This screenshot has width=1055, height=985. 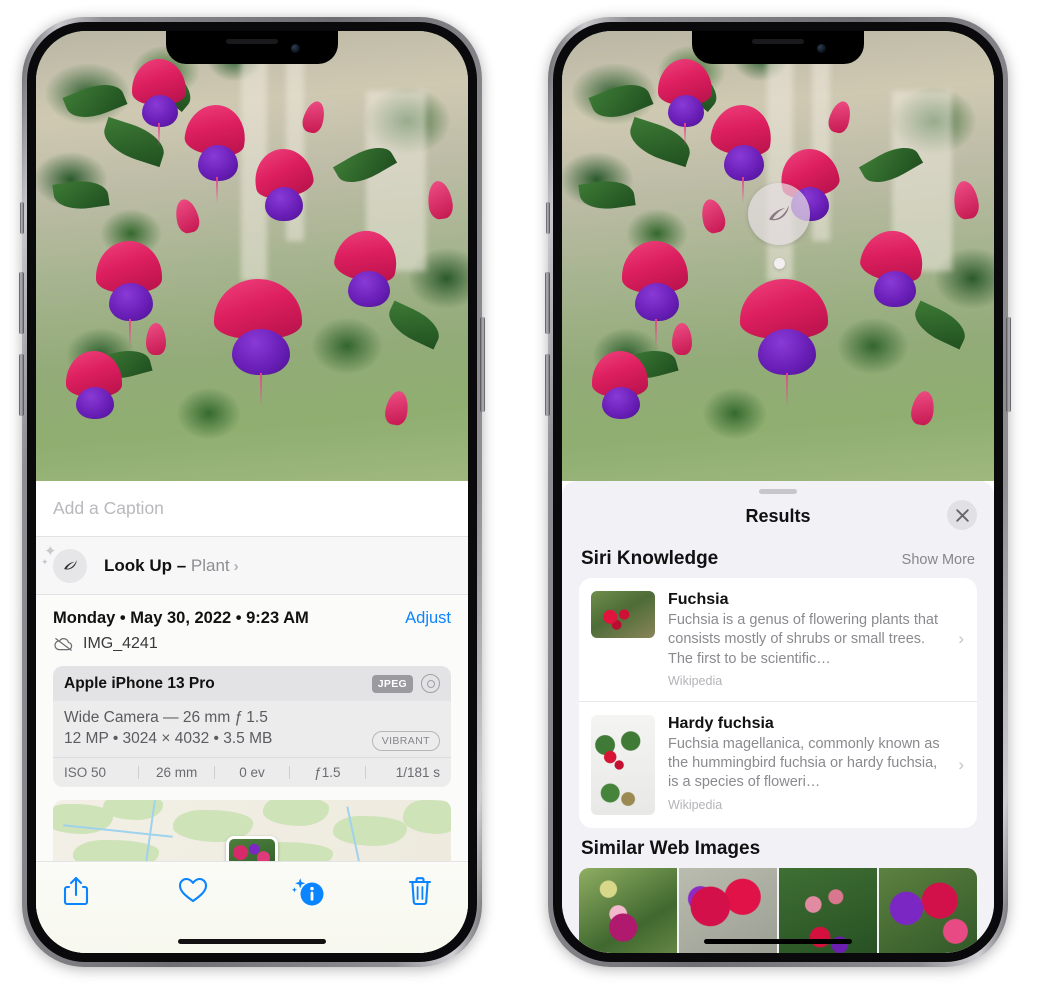 What do you see at coordinates (778, 558) in the screenshot?
I see `siri-knowledge-header: Siri Knowledge Show More` at bounding box center [778, 558].